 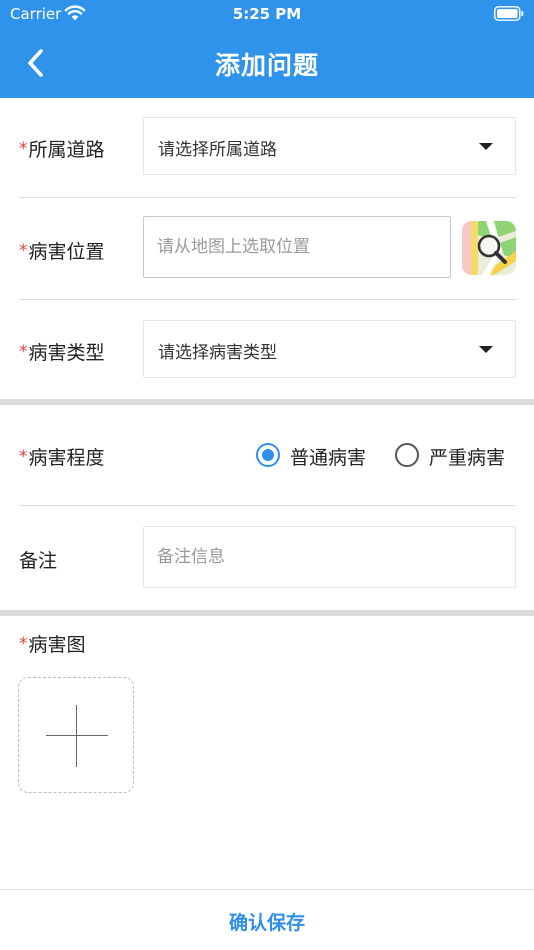 I want to click on navigation-bar: Carrier 5:25 PM 添加问题, so click(x=267, y=49).